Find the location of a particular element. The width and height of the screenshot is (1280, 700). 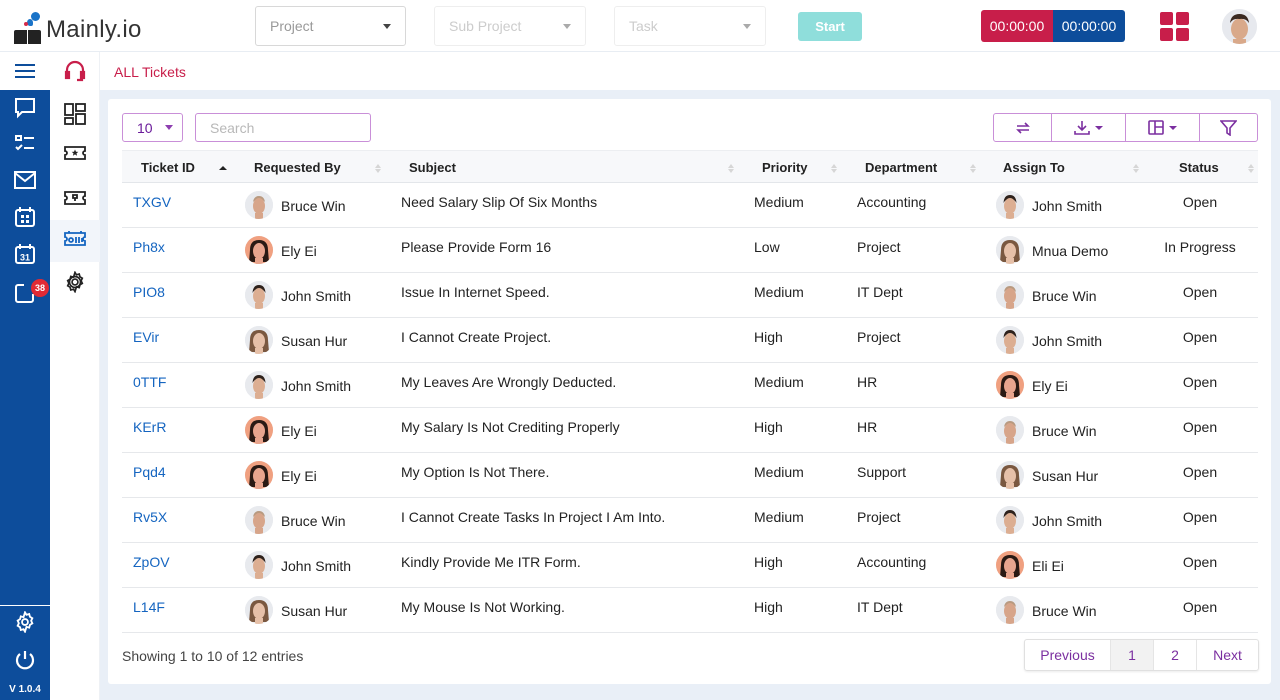

sidebar-item-tasks is located at coordinates (25, 144).